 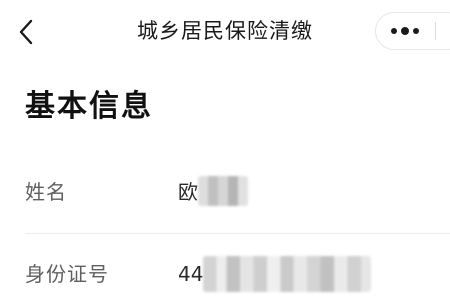 I want to click on name-privacy-blur, so click(x=223, y=191).